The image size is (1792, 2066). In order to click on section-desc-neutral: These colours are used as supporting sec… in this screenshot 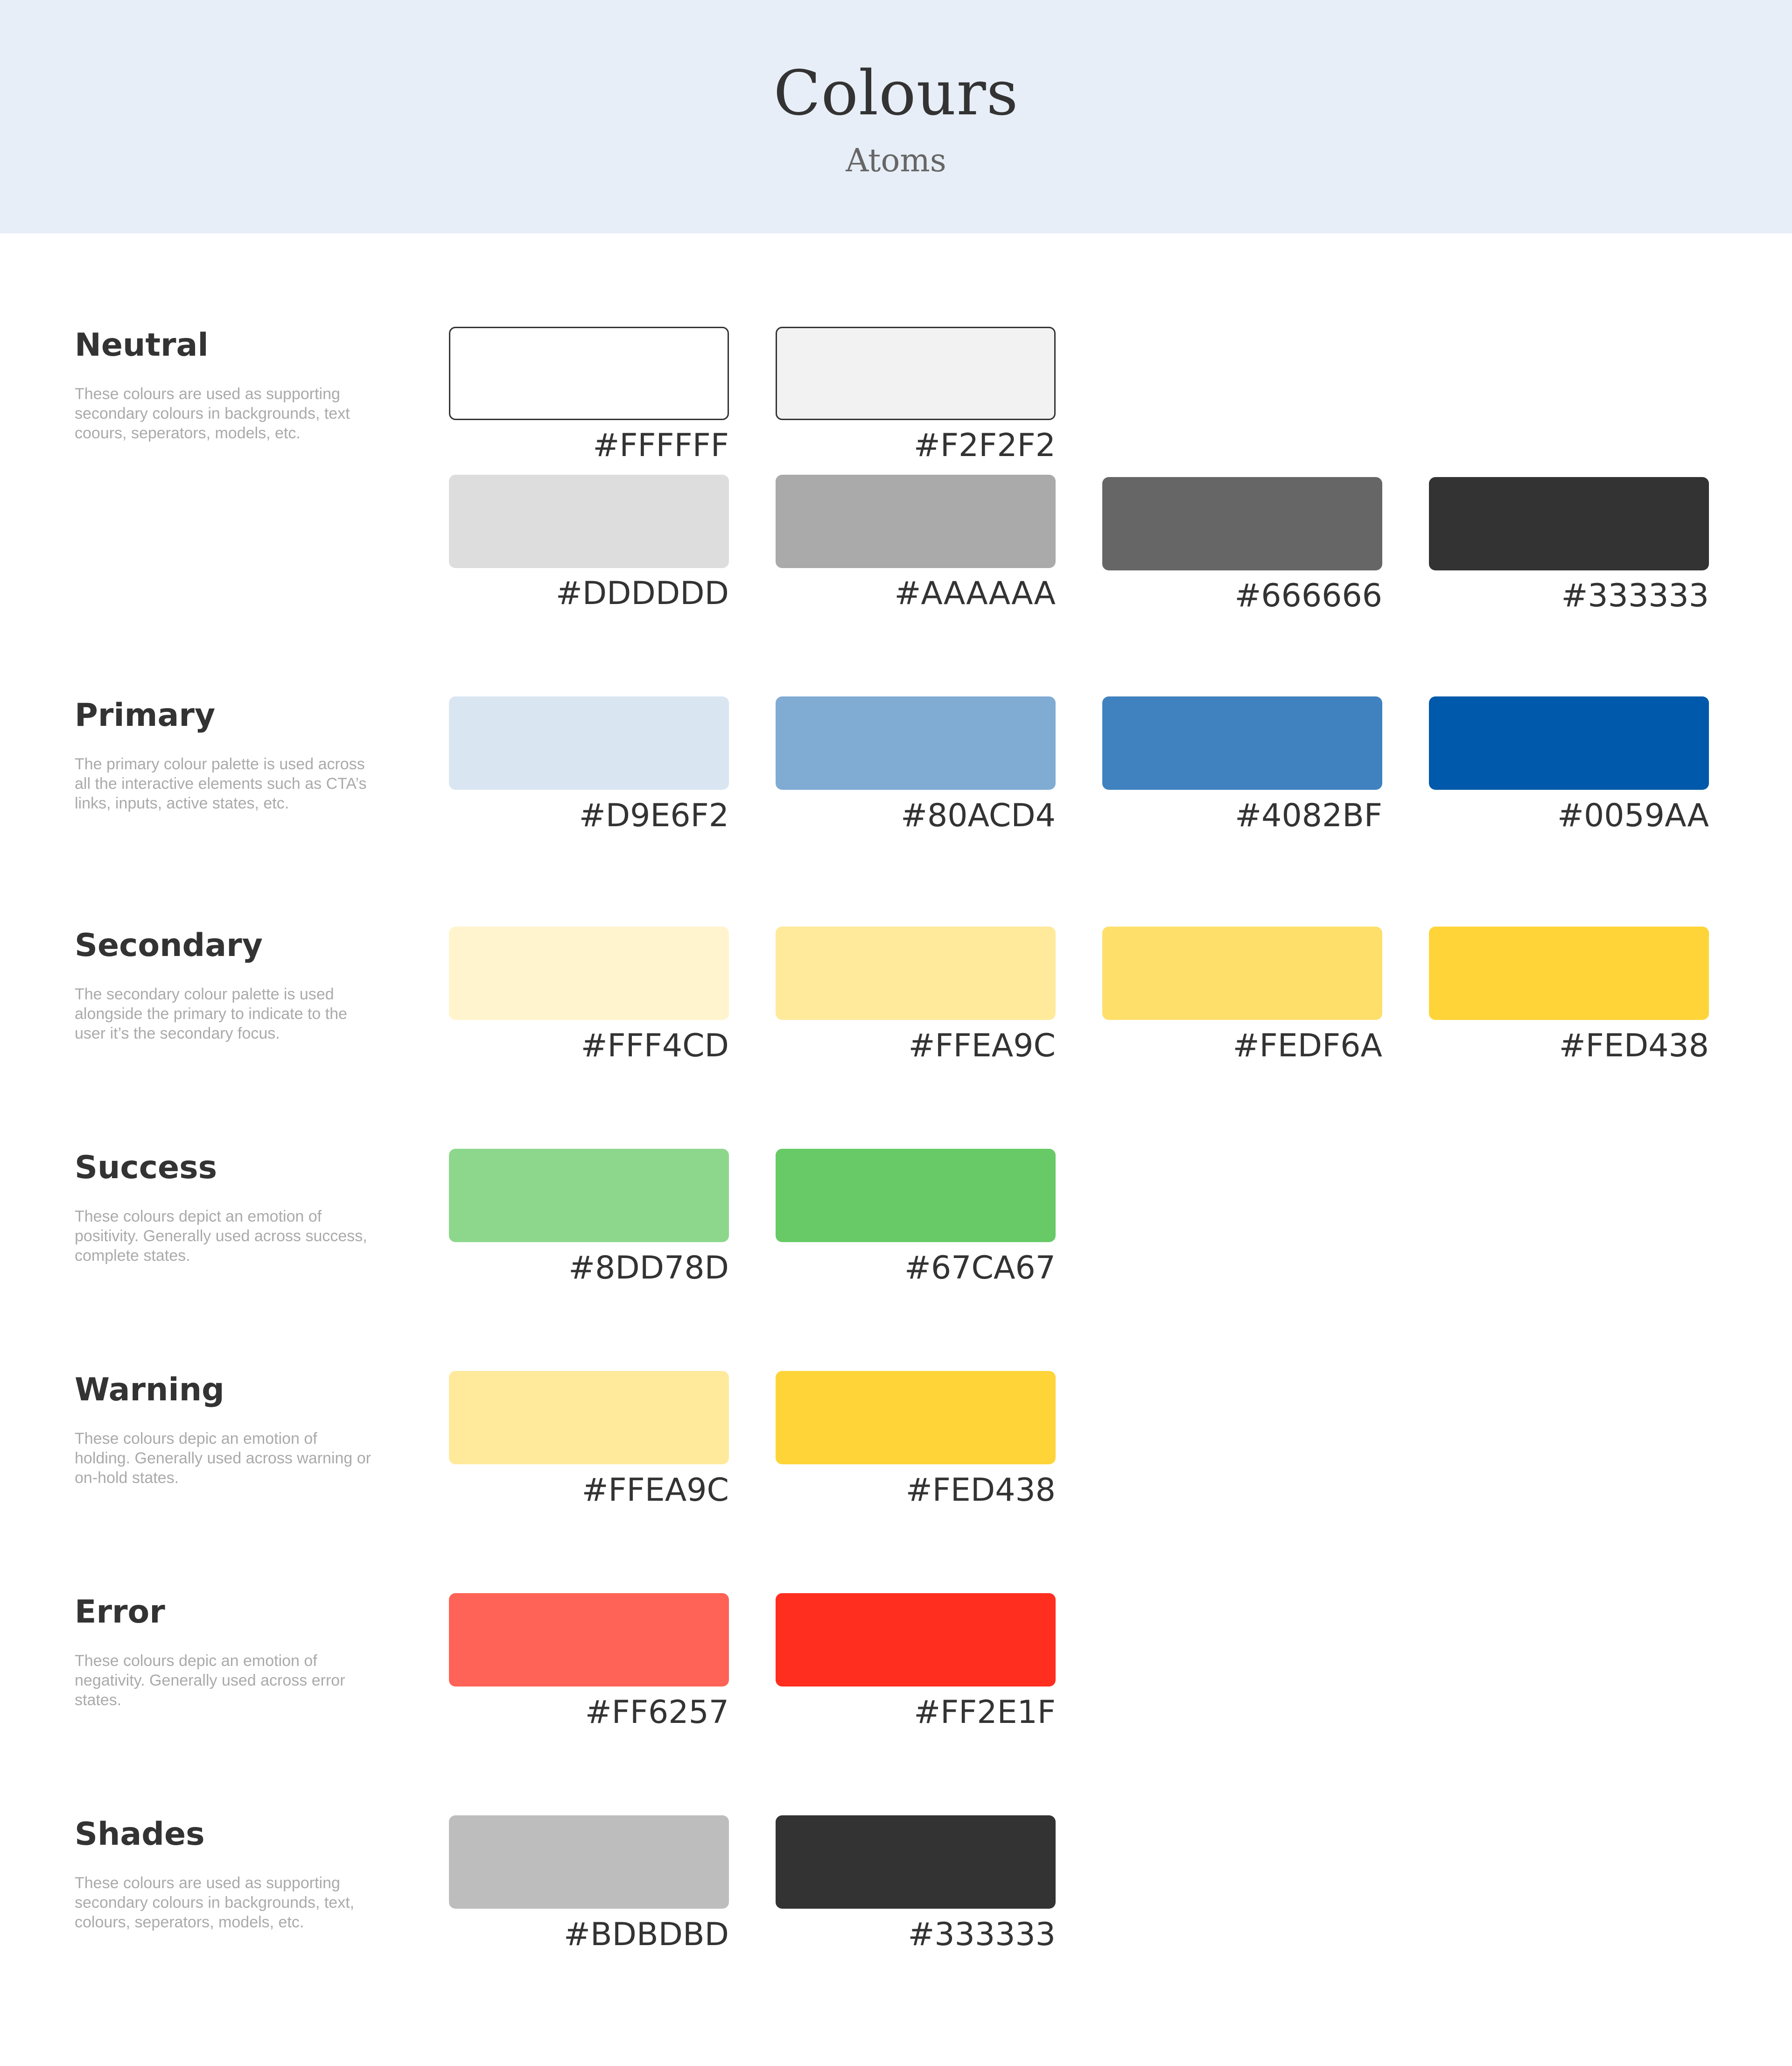, I will do `click(212, 413)`.